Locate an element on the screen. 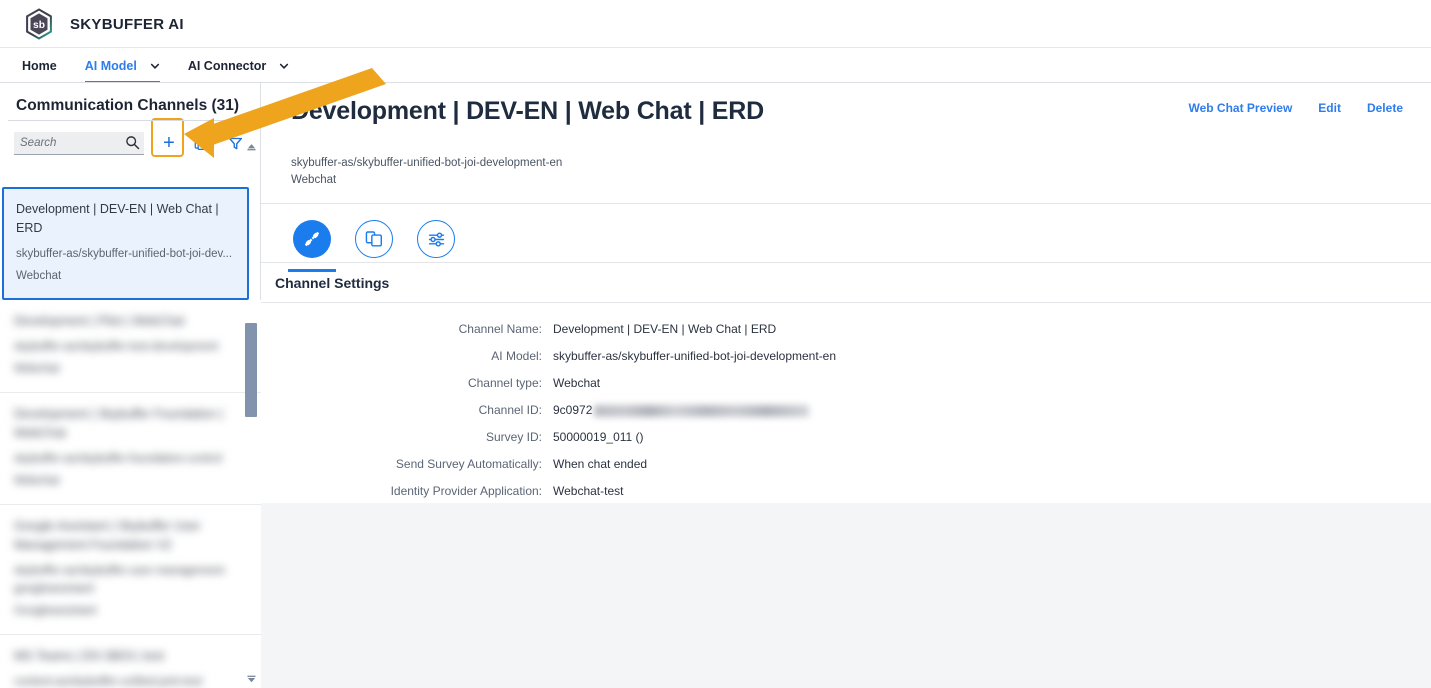 This screenshot has width=1431, height=688. copy-cards-icon is located at coordinates (374, 239).